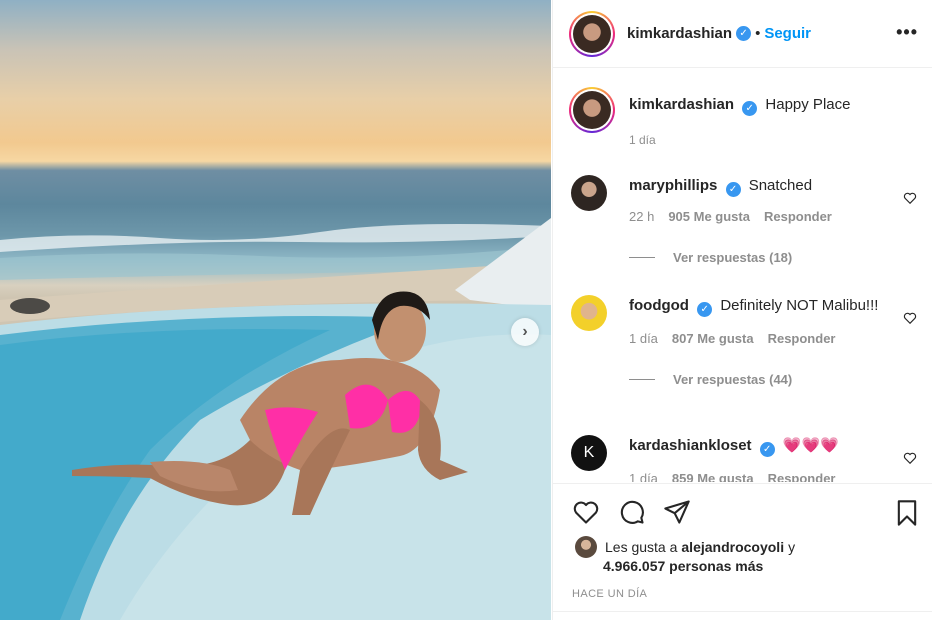 The width and height of the screenshot is (932, 620). What do you see at coordinates (709, 216) in the screenshot?
I see `comment-likes: 905 Me gusta` at bounding box center [709, 216].